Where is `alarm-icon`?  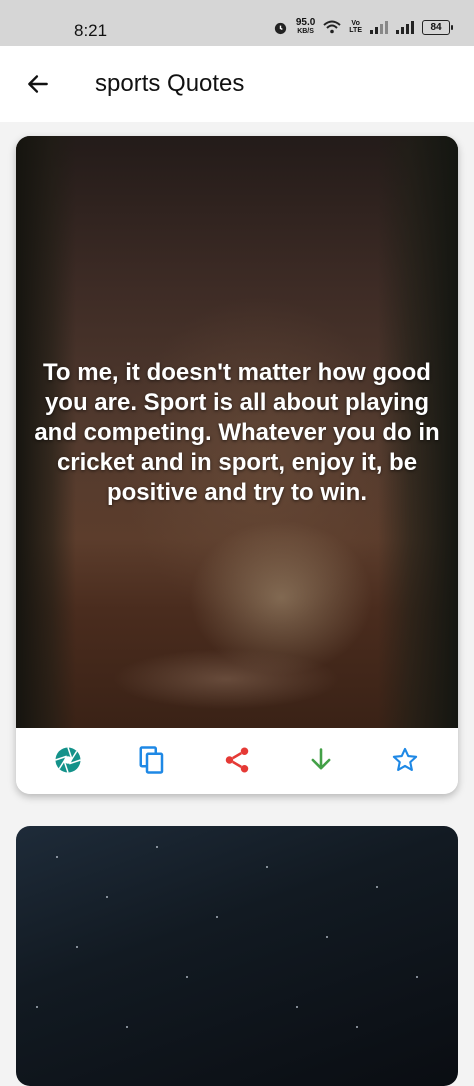
alarm-icon is located at coordinates (280, 28).